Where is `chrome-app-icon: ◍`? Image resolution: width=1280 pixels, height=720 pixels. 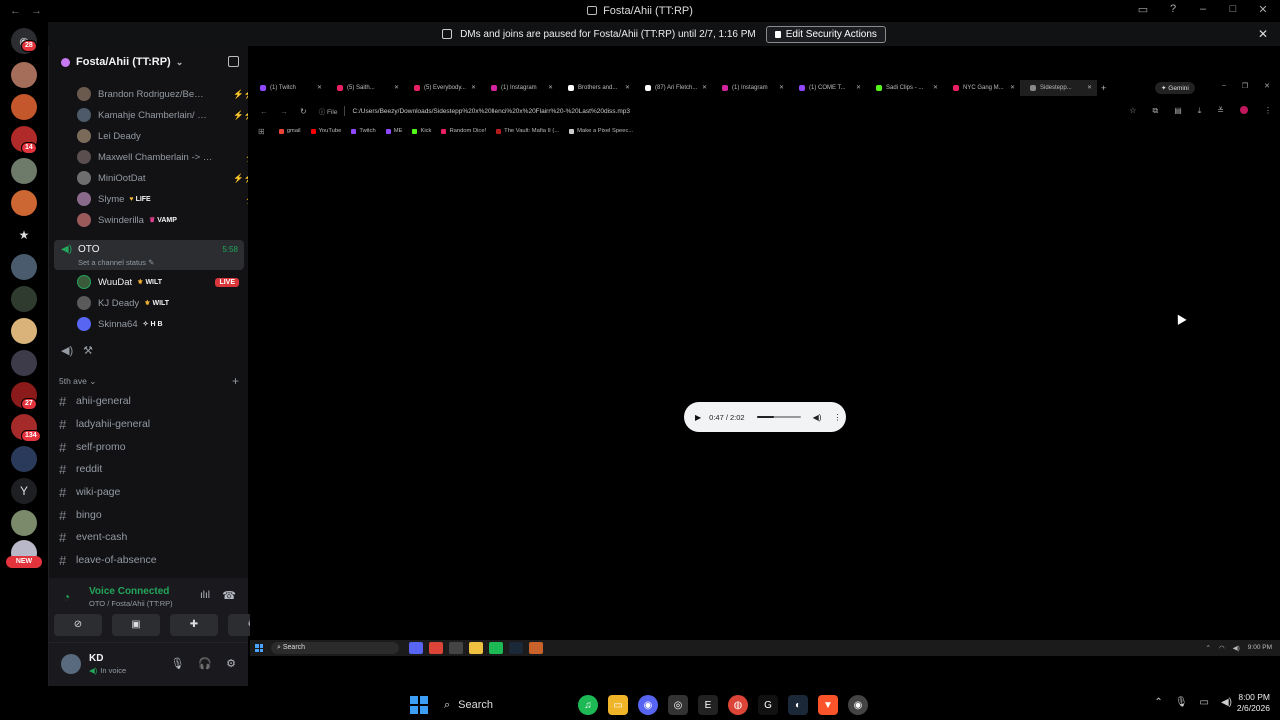
chrome-app-icon: ◍ is located at coordinates (738, 705).